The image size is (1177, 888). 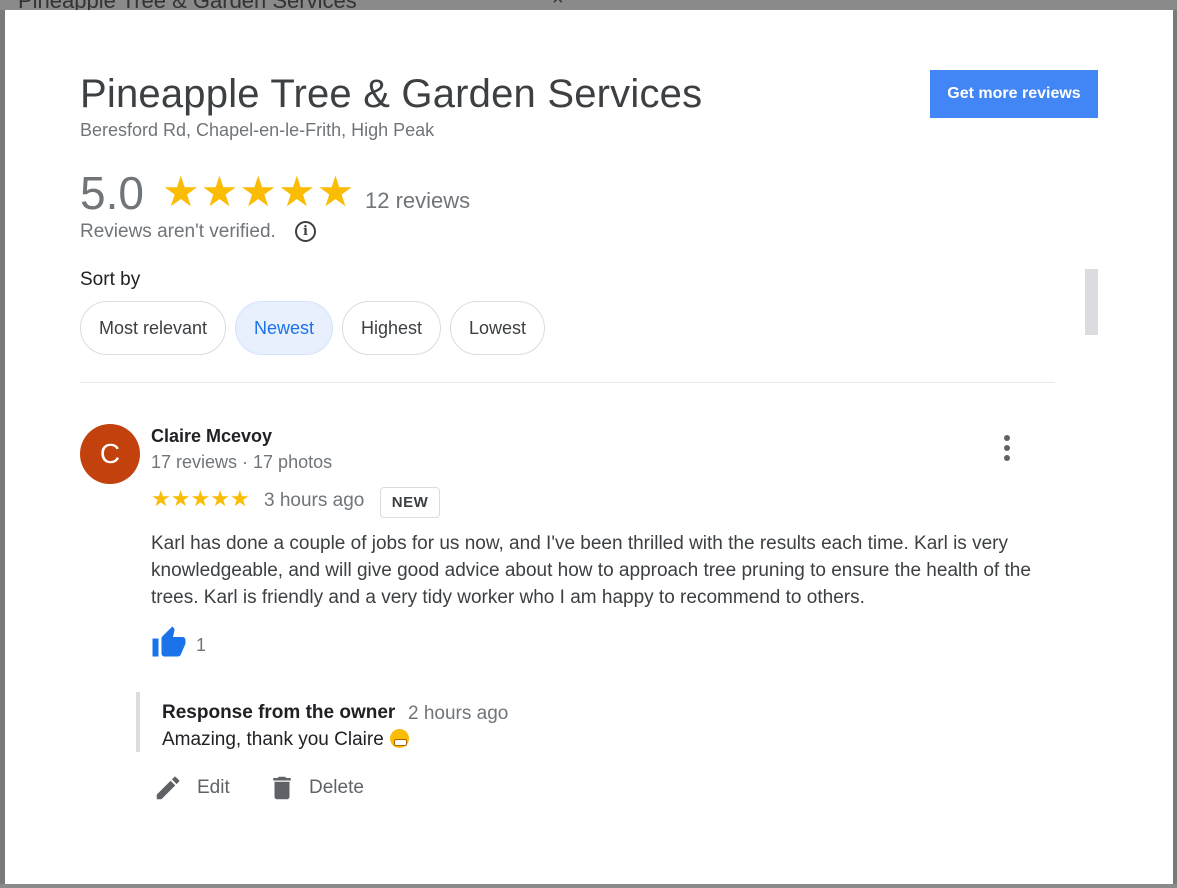 What do you see at coordinates (567, 382) in the screenshot?
I see `divider` at bounding box center [567, 382].